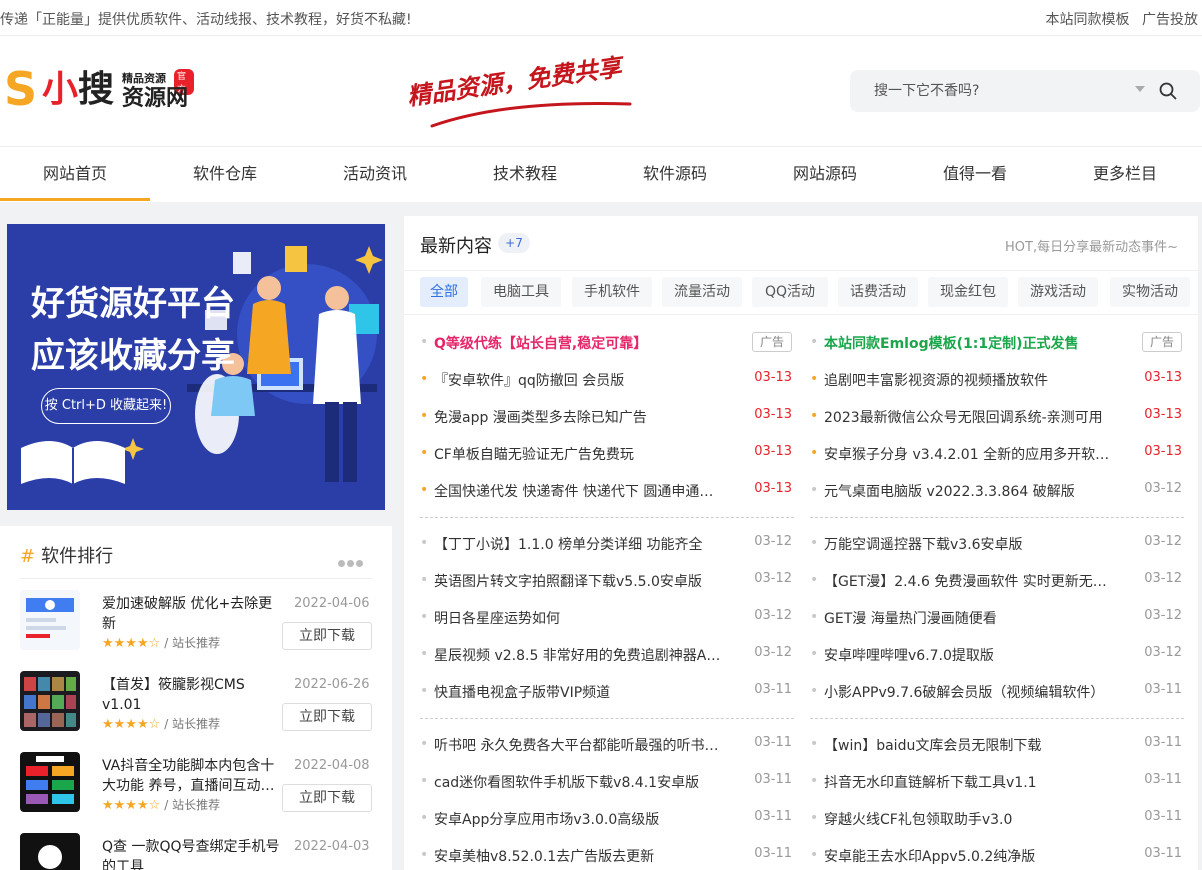 This screenshot has width=1202, height=870. Describe the element at coordinates (586, 454) in the screenshot. I see `item-title: CF单板自瞄无验证无广告免费玩` at that location.